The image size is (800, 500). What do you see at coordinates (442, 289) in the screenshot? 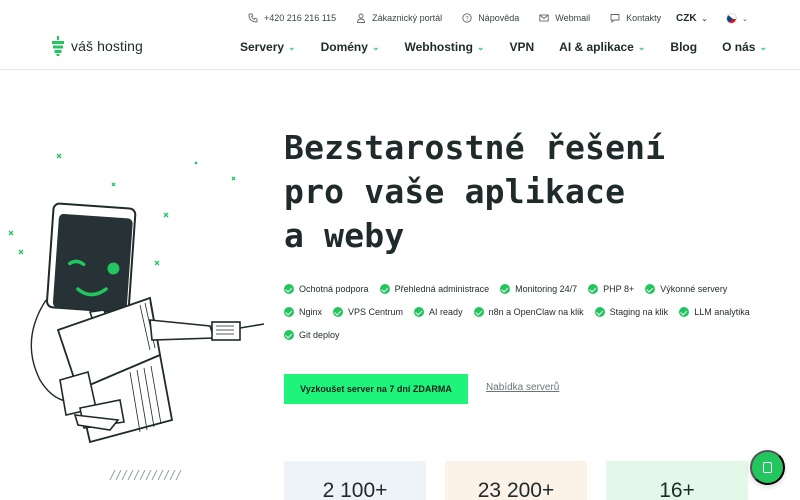
I see `feature-label: Přehledná administrace` at bounding box center [442, 289].